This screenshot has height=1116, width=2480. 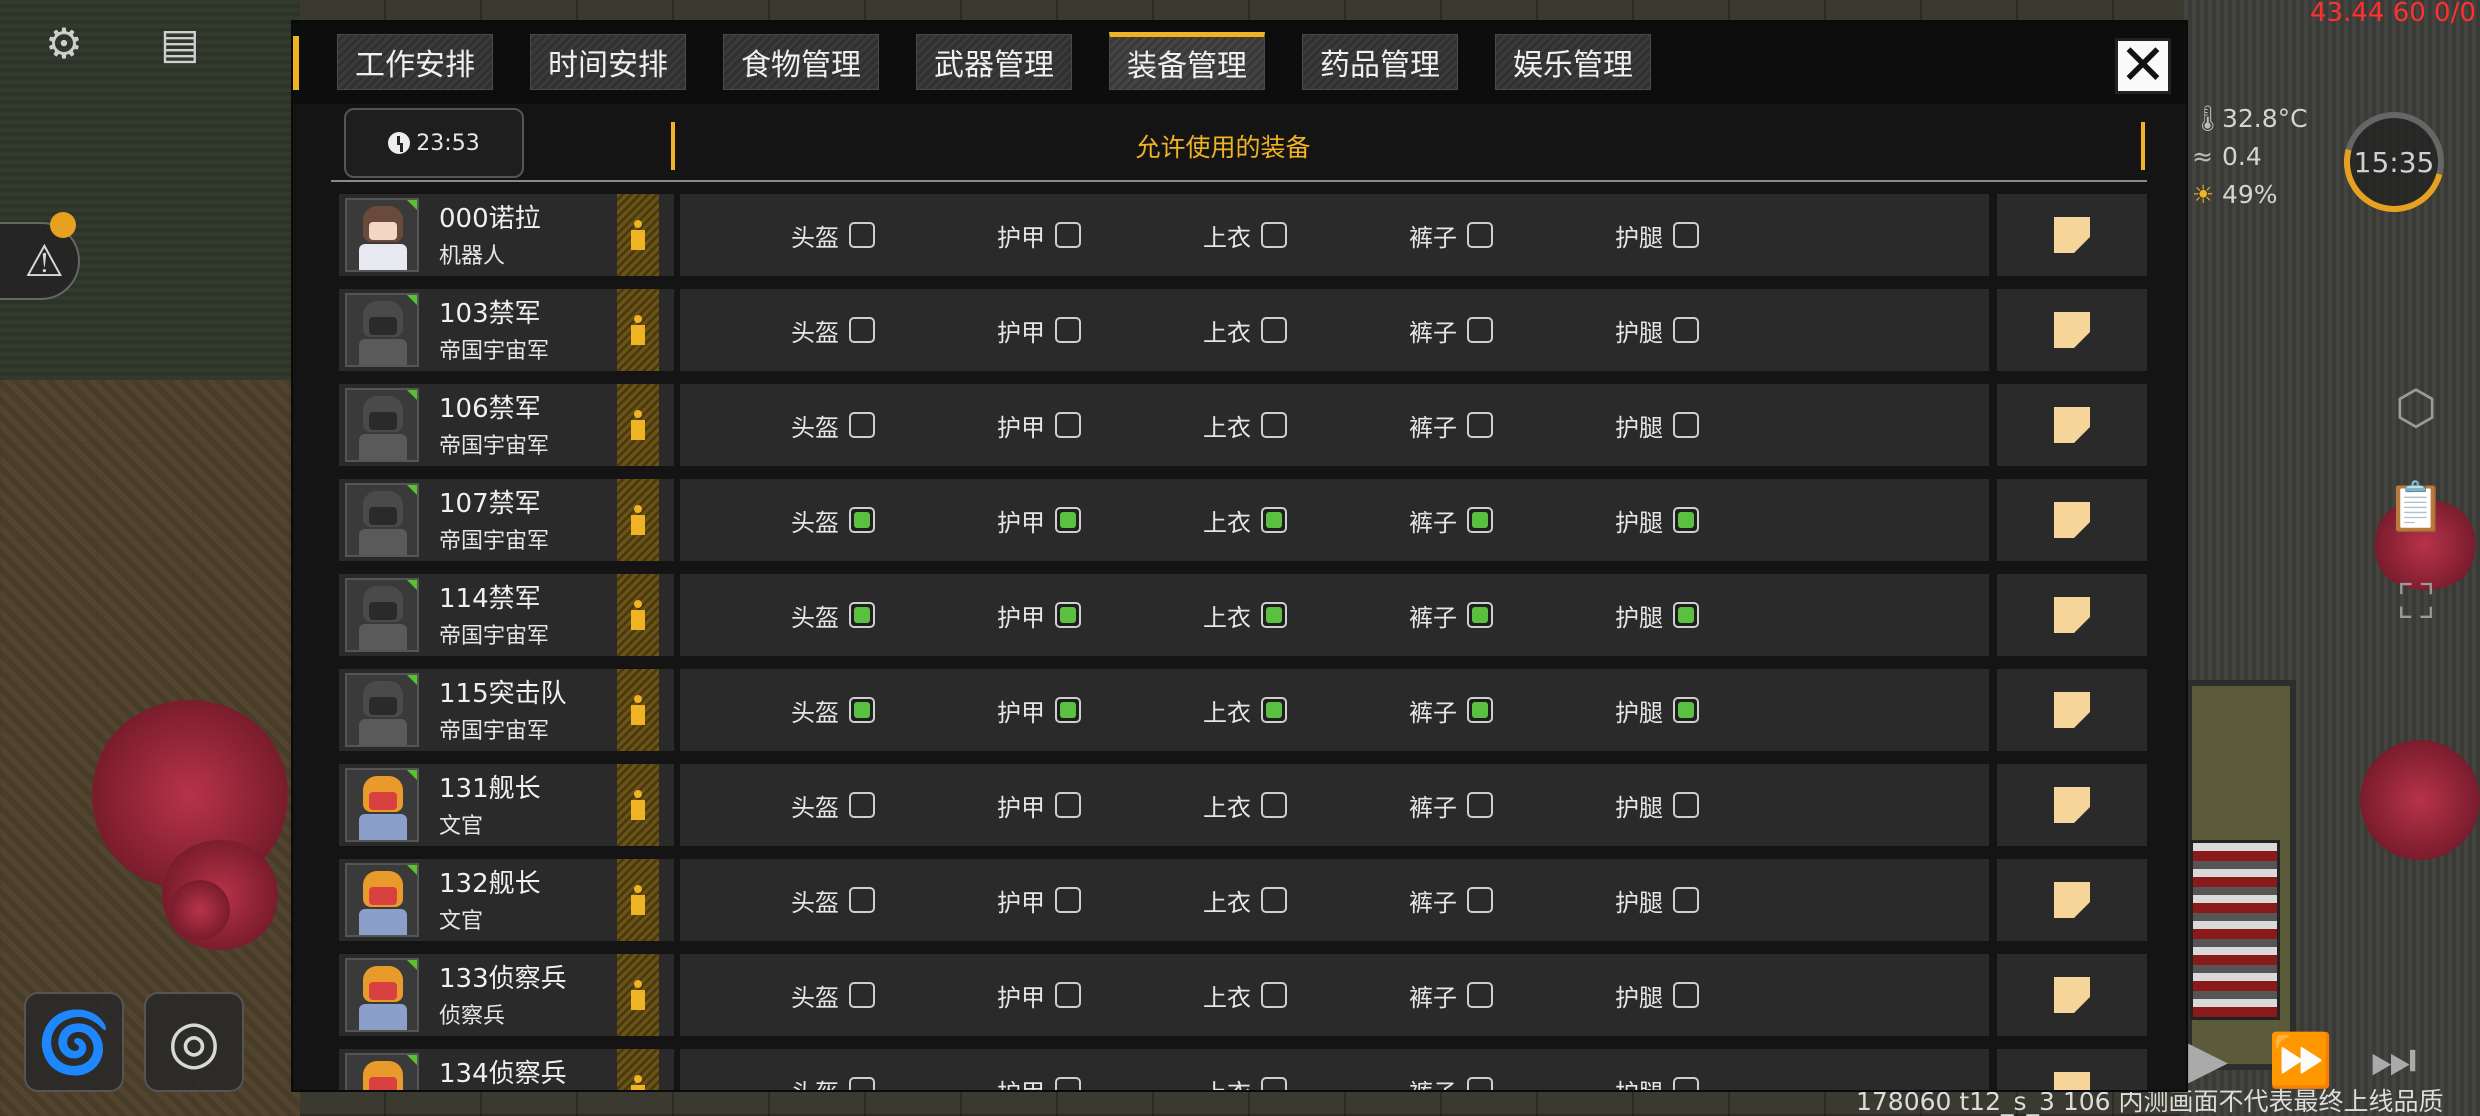 I want to click on chat-icon: ▤, so click(x=180, y=43).